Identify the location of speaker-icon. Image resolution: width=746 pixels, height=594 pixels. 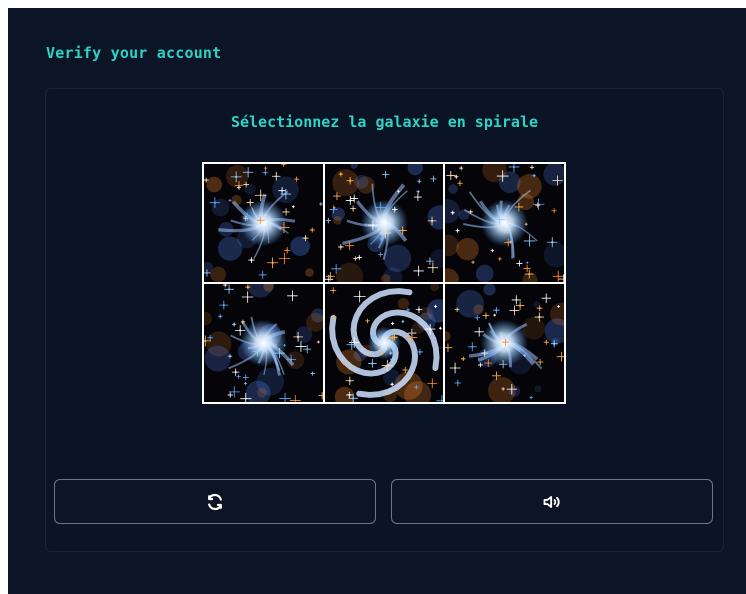
(551, 501).